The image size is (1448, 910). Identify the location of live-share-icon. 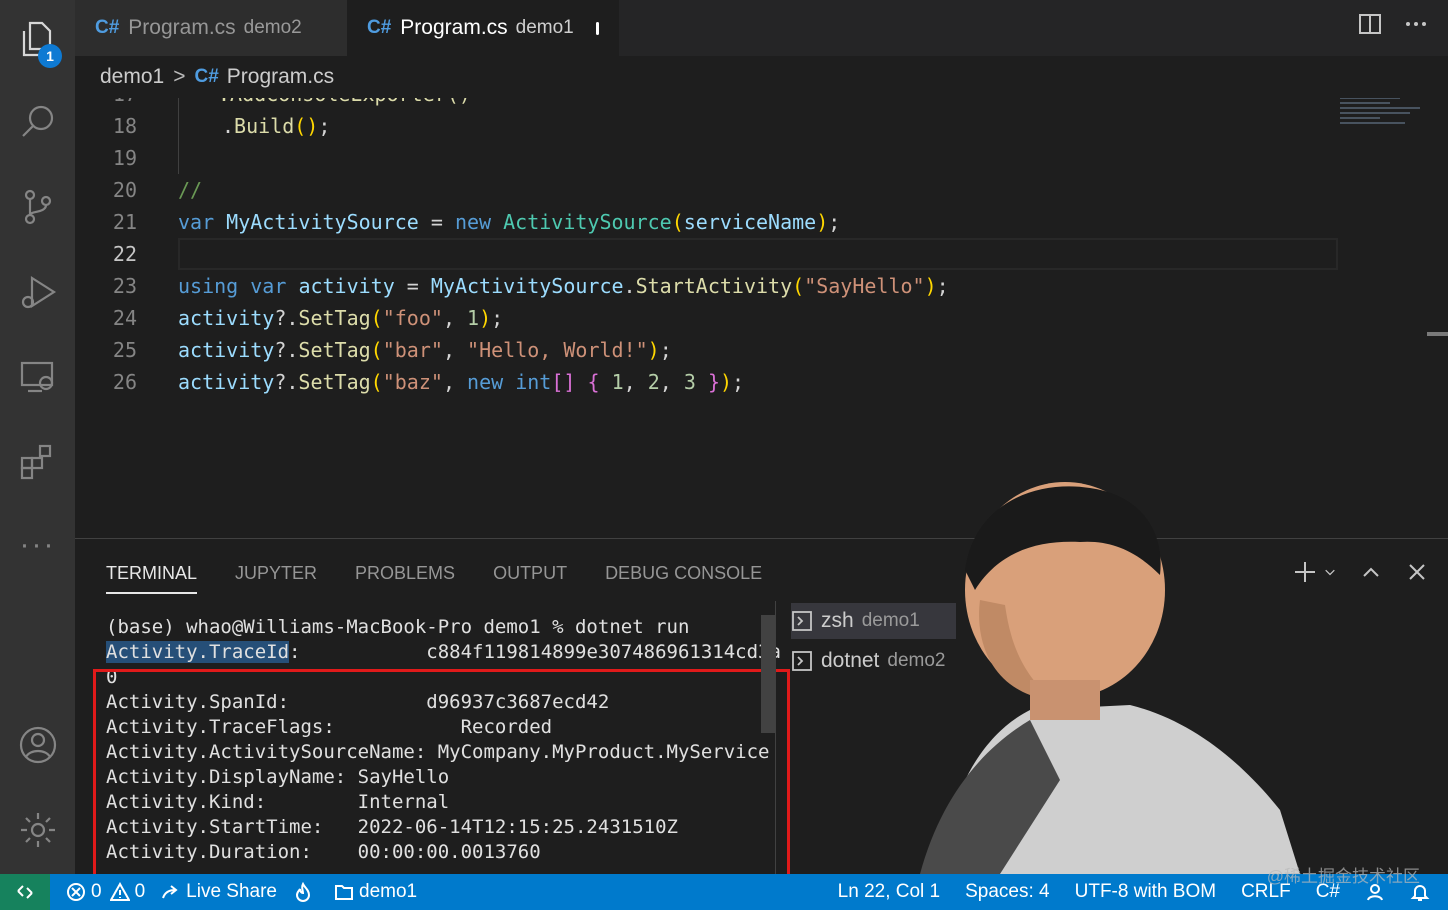
(170, 892).